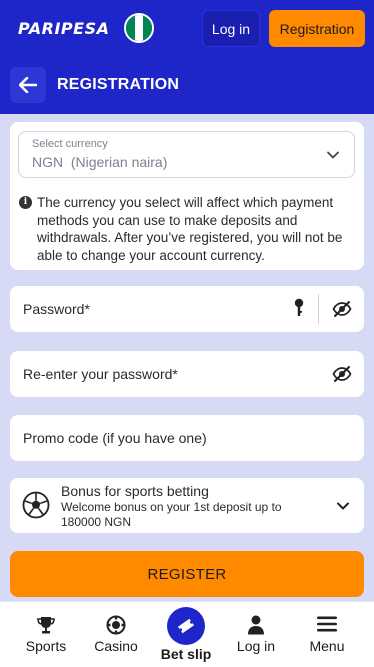 The image size is (374, 667). I want to click on back-button, so click(28, 85).